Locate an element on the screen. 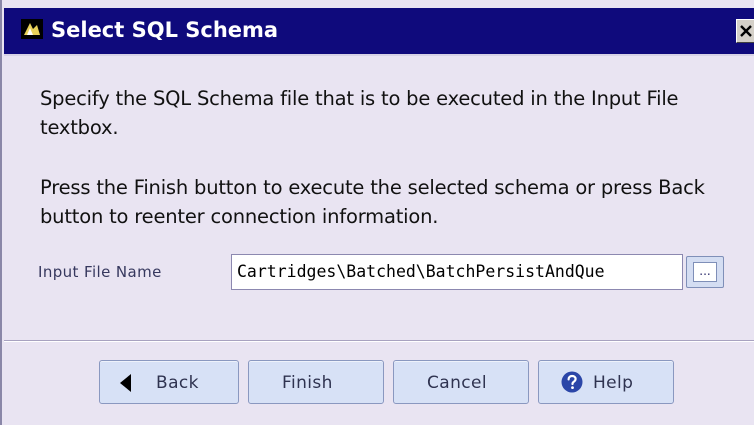 This screenshot has height=425, width=754. window-title: Select SQL Schema is located at coordinates (165, 30).